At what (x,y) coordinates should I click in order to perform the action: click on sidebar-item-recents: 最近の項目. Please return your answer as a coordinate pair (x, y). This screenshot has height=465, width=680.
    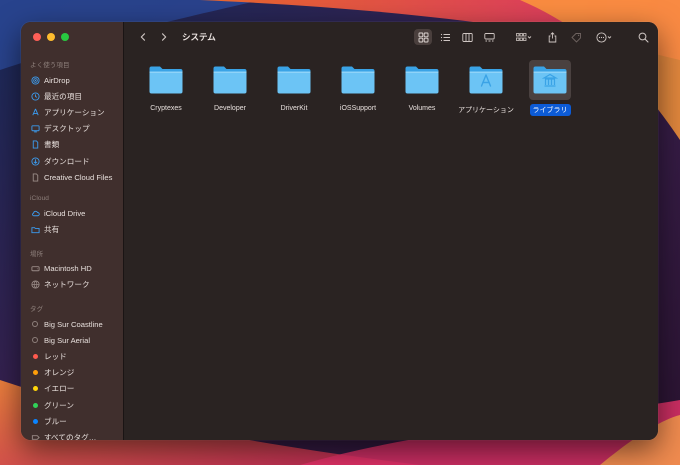
    Looking at the image, I should click on (72, 96).